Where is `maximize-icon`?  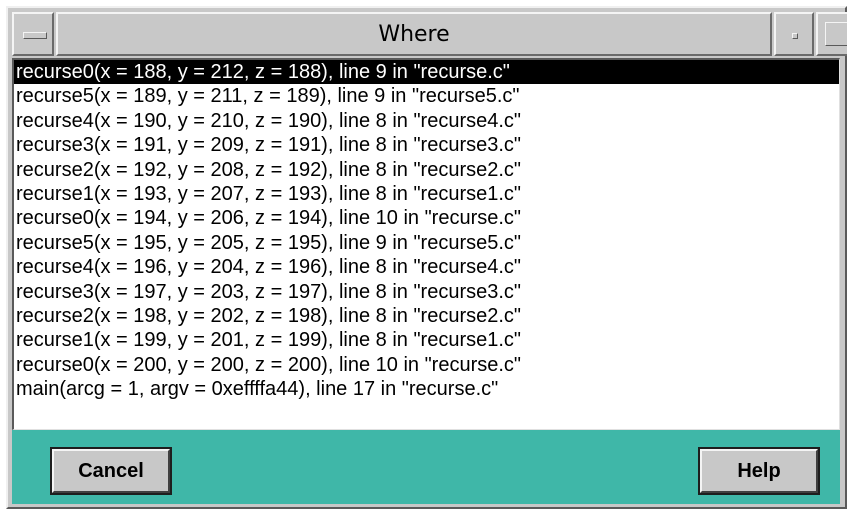 maximize-icon is located at coordinates (836, 34).